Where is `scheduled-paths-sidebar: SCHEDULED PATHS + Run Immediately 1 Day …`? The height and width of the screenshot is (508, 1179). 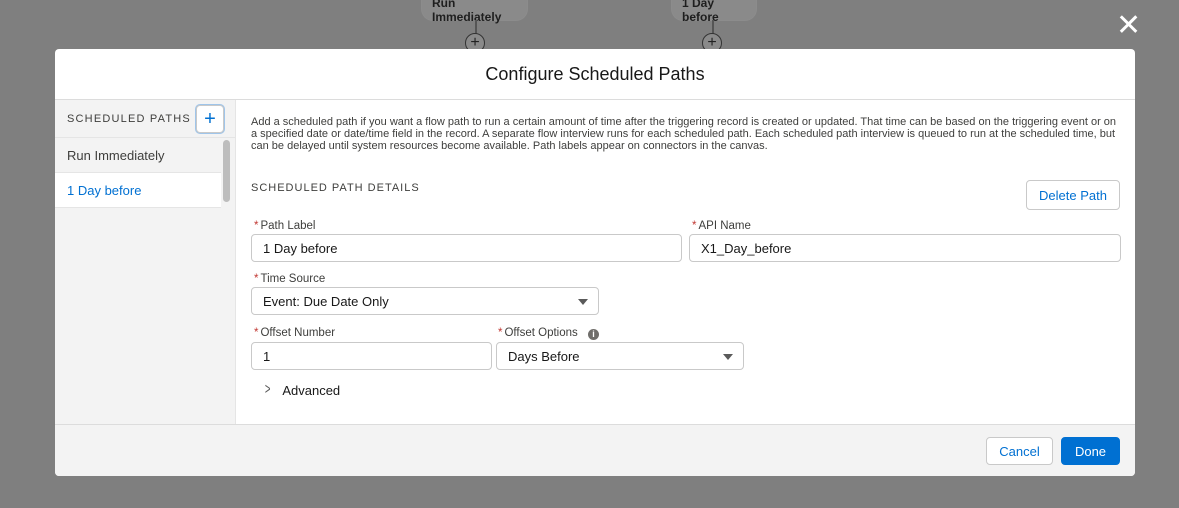
scheduled-paths-sidebar: SCHEDULED PATHS + Run Immediately 1 Day … is located at coordinates (145, 262).